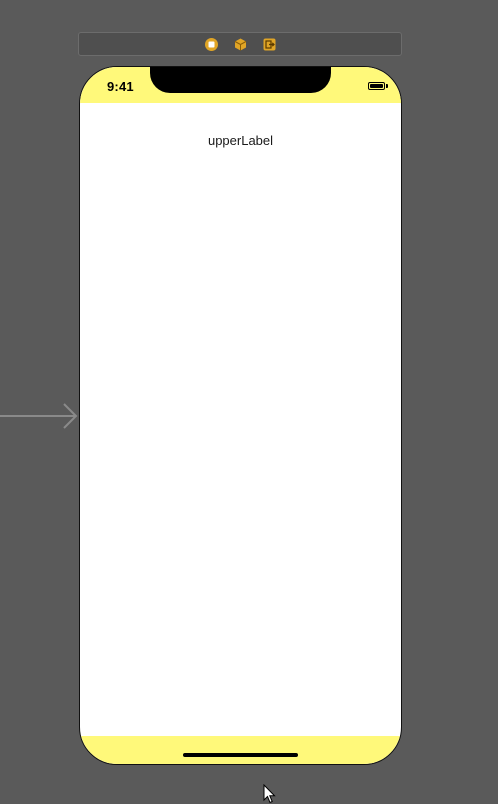 Image resolution: width=498 pixels, height=804 pixels. I want to click on scene-dock, so click(240, 44).